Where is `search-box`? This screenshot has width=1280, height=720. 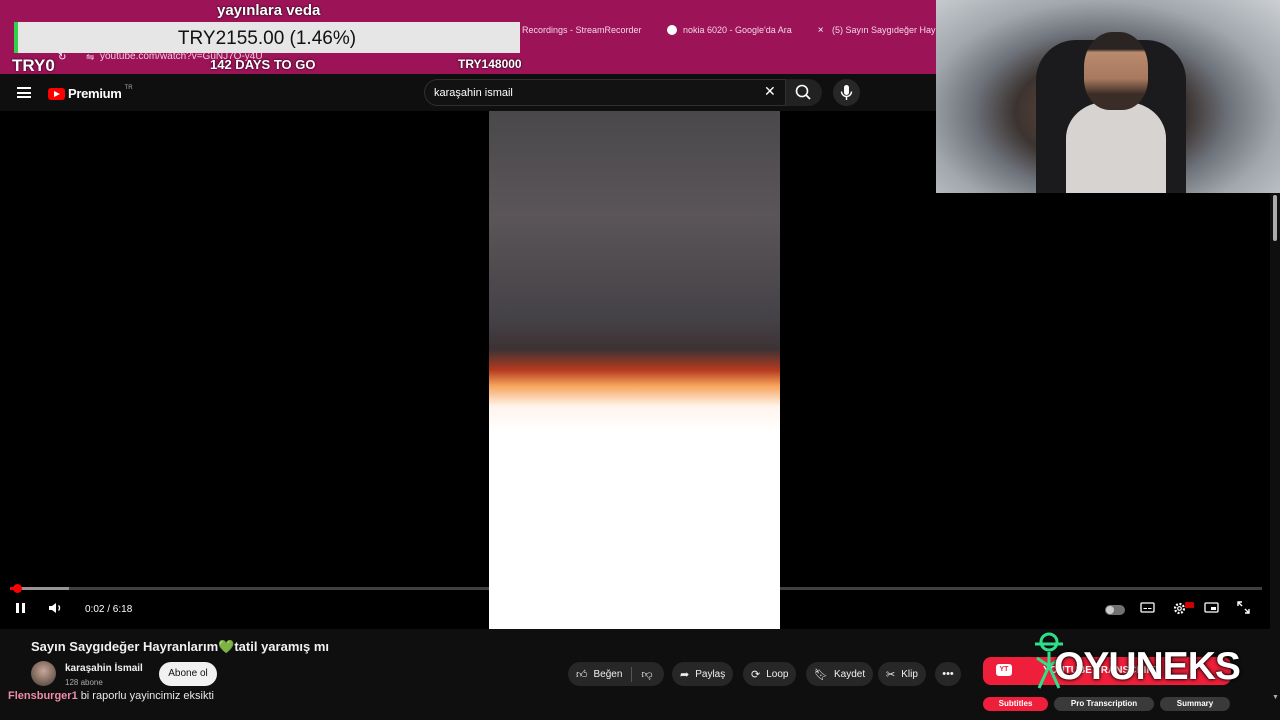 search-box is located at coordinates (605, 92).